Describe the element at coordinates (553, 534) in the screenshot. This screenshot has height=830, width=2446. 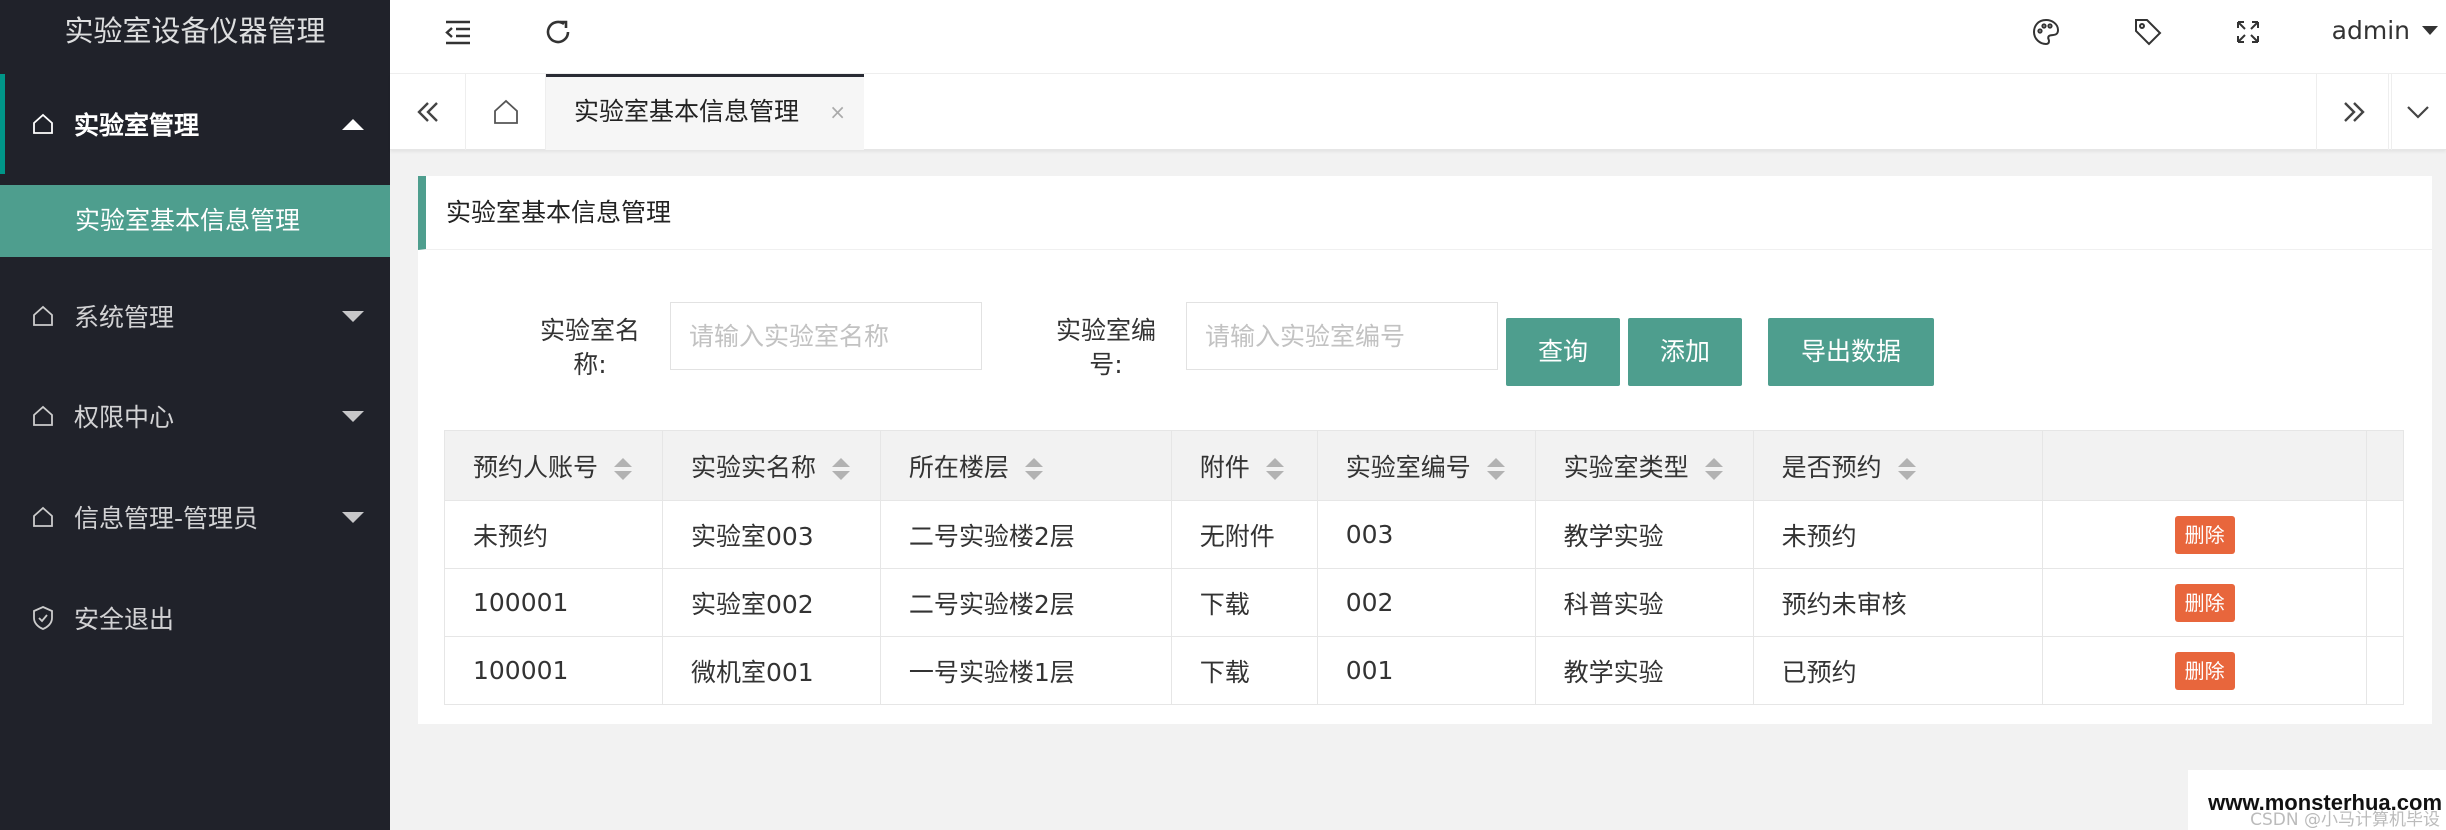
I see `cell-account: 未预约` at that location.